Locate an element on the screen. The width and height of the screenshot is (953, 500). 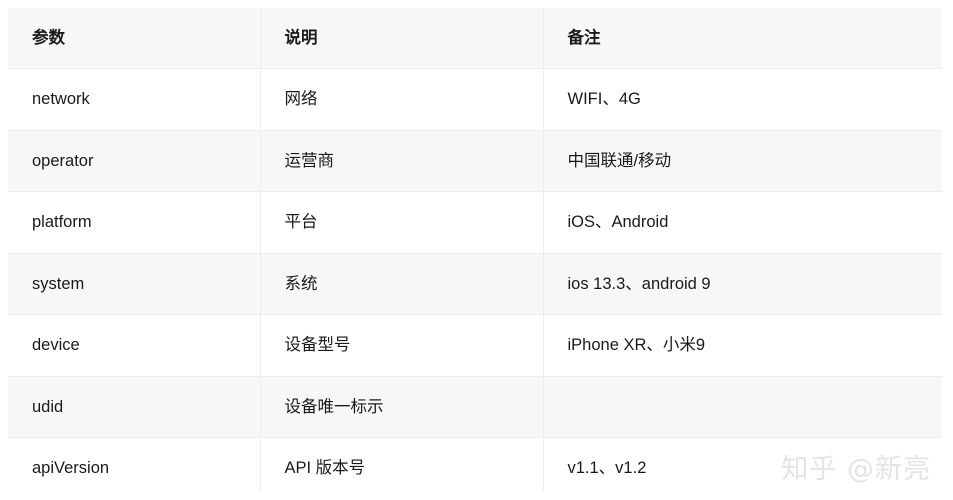
table-row: network 网络 WIFI、4G is located at coordinates (475, 99).